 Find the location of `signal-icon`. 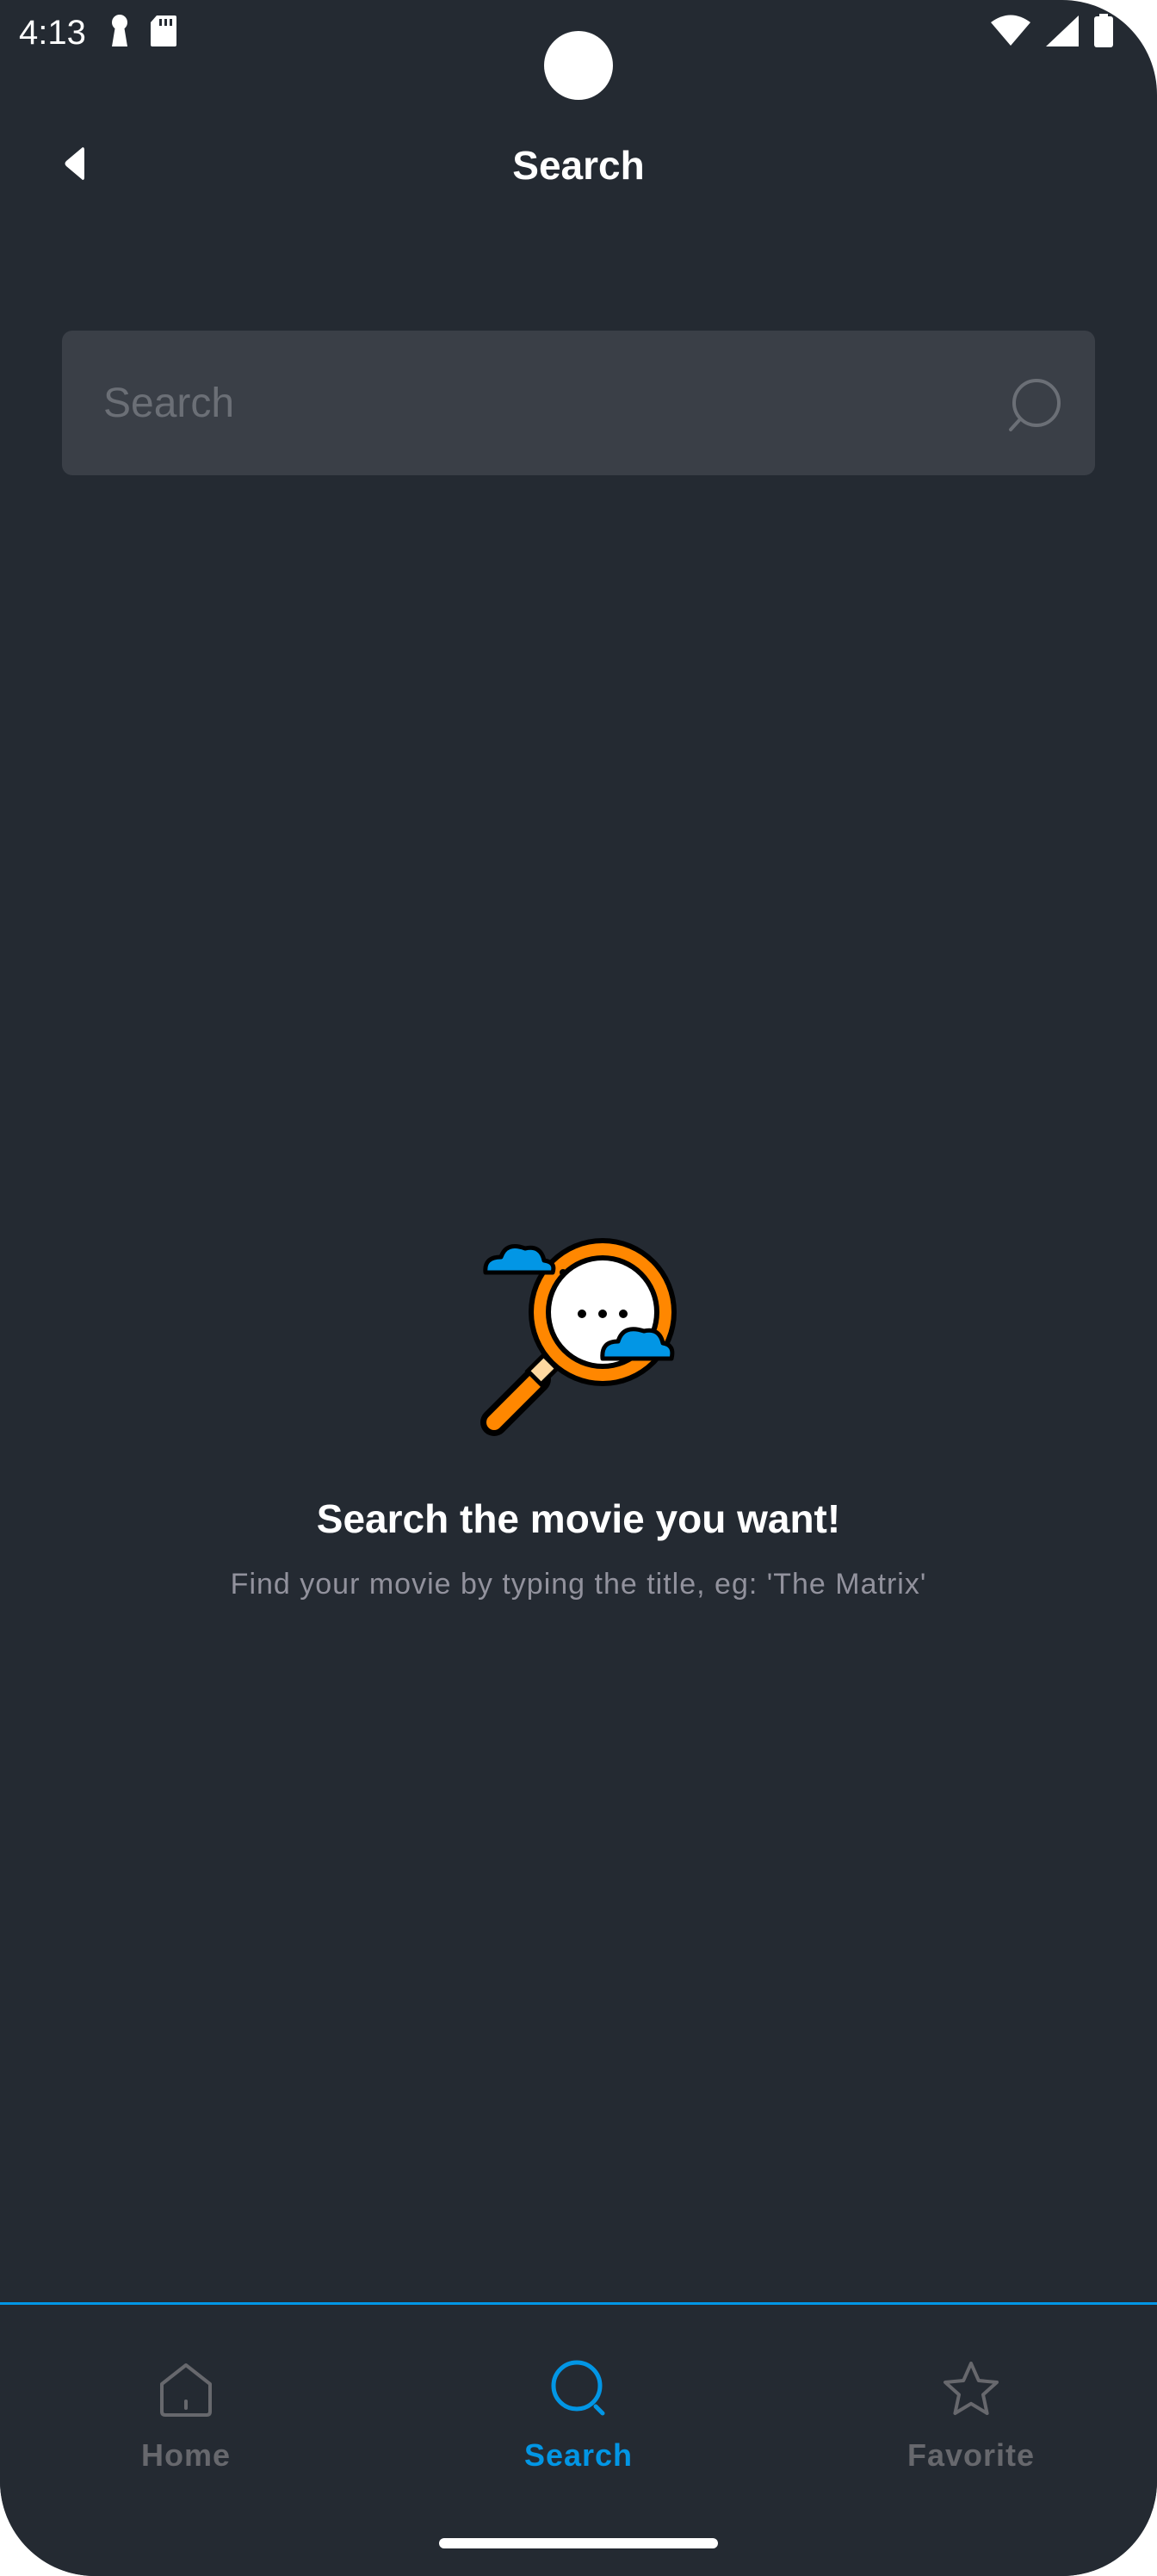

signal-icon is located at coordinates (1062, 33).